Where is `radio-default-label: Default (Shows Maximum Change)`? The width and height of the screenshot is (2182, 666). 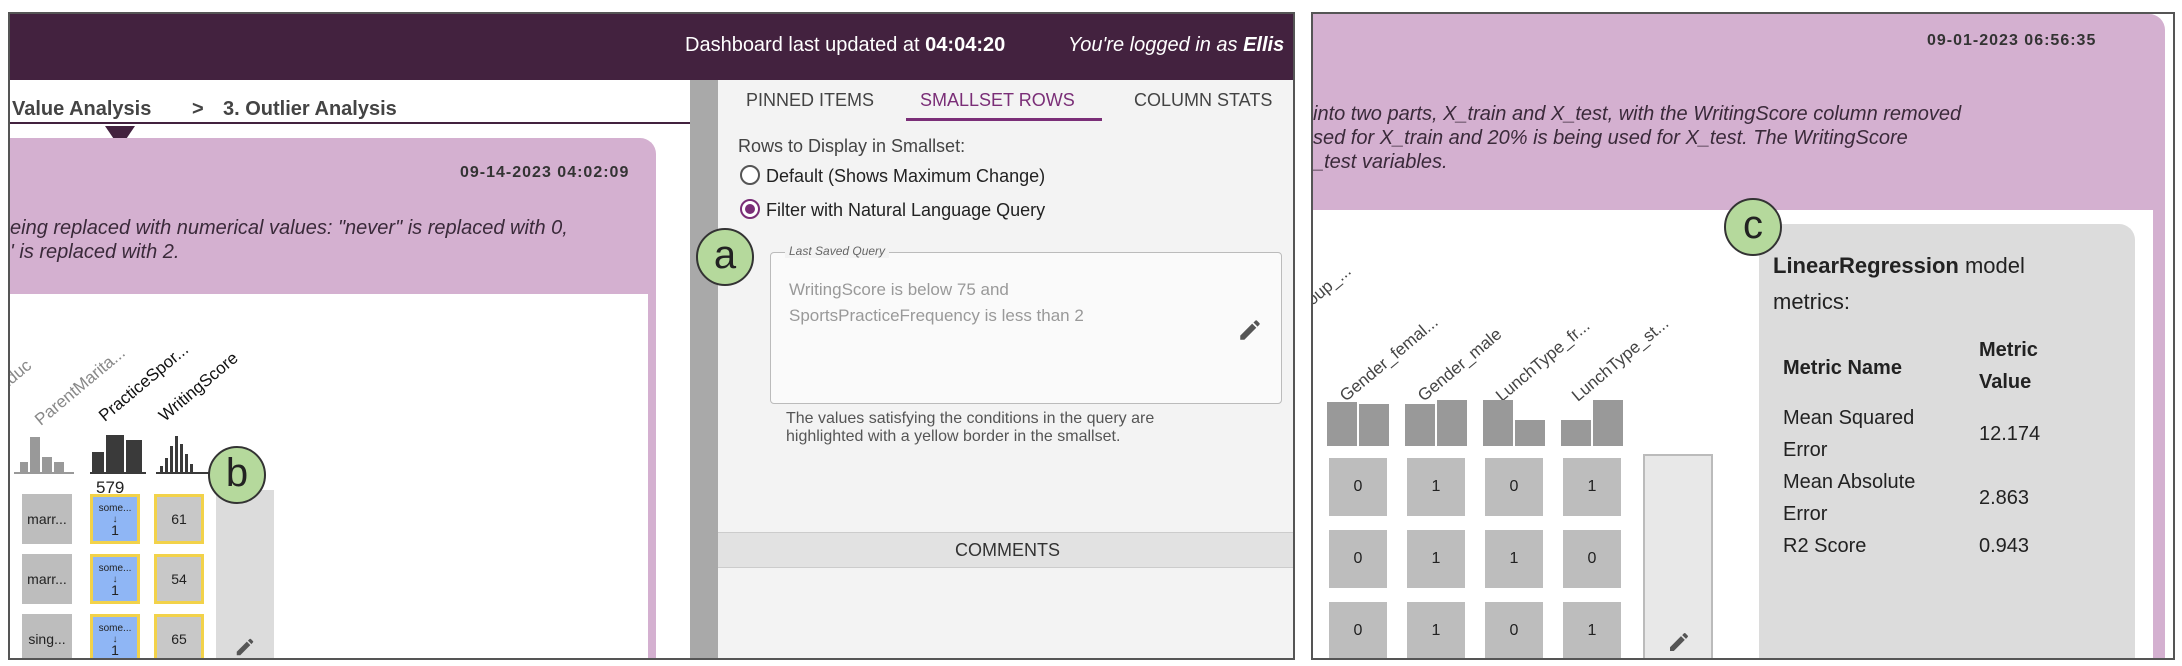 radio-default-label: Default (Shows Maximum Change) is located at coordinates (905, 176).